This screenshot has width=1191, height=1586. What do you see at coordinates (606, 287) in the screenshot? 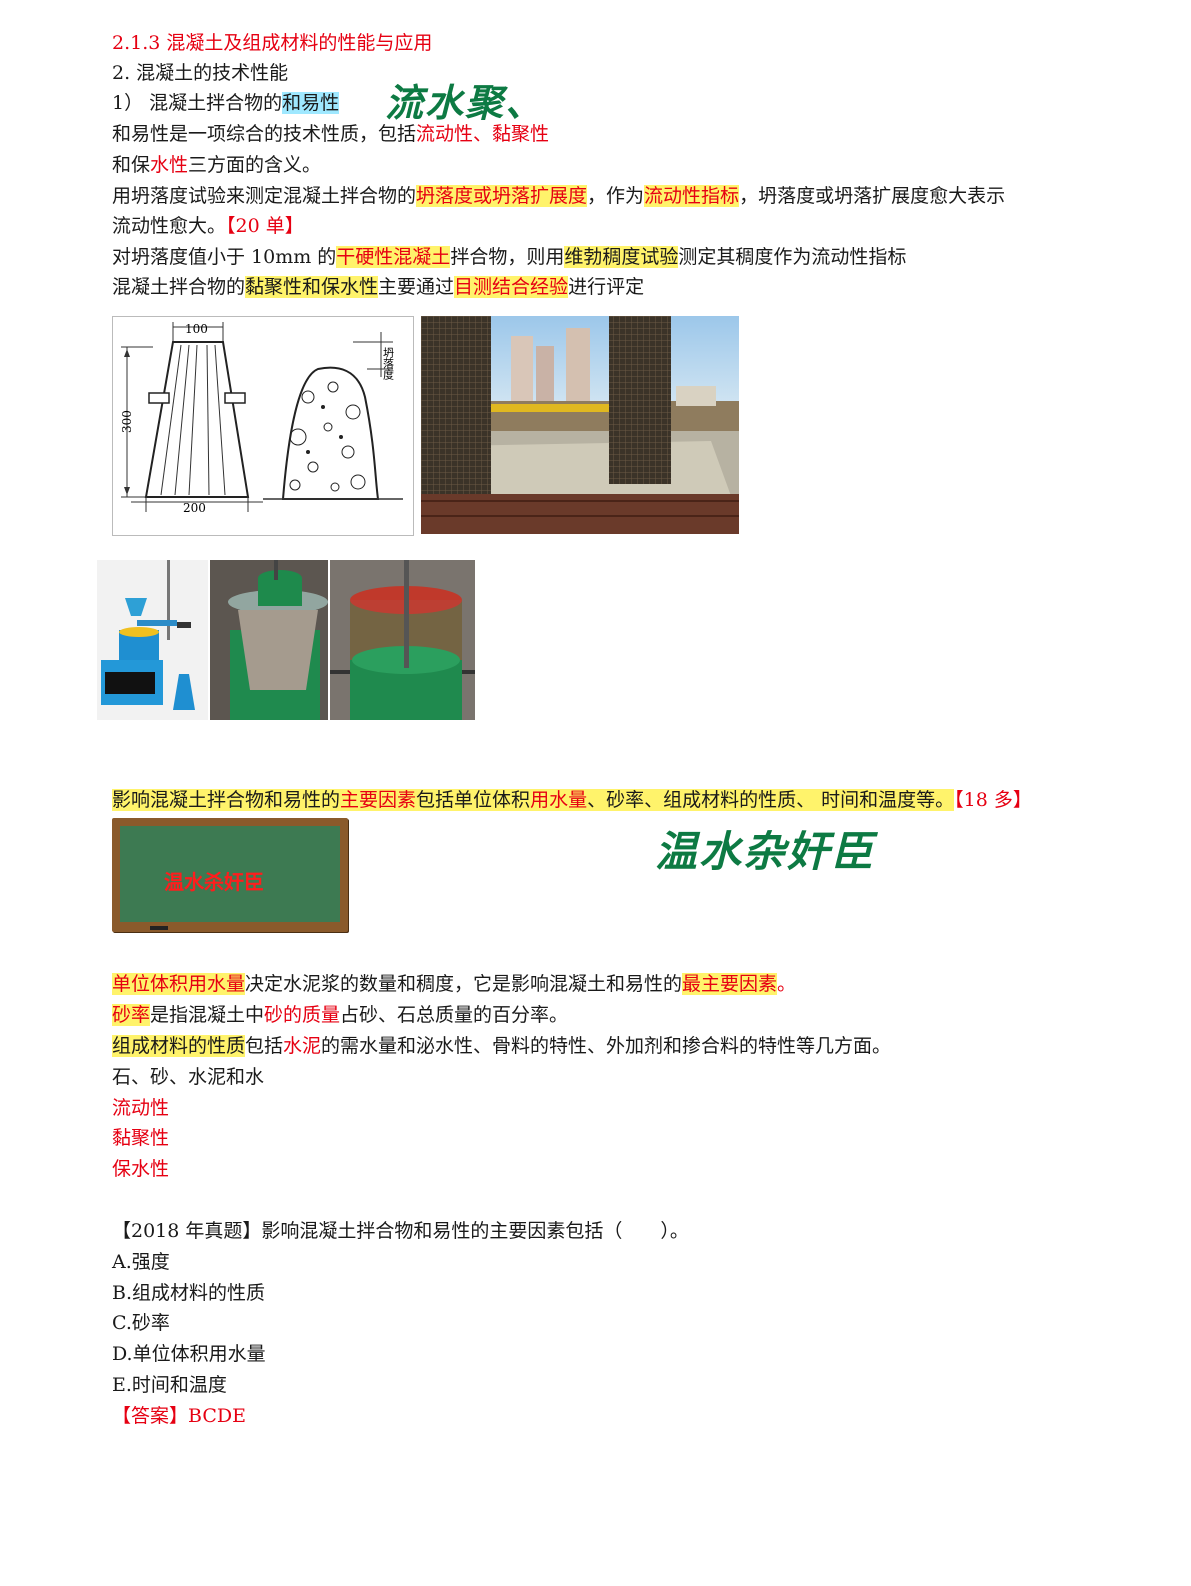
I see `p6-text-3: 进行评定` at bounding box center [606, 287].